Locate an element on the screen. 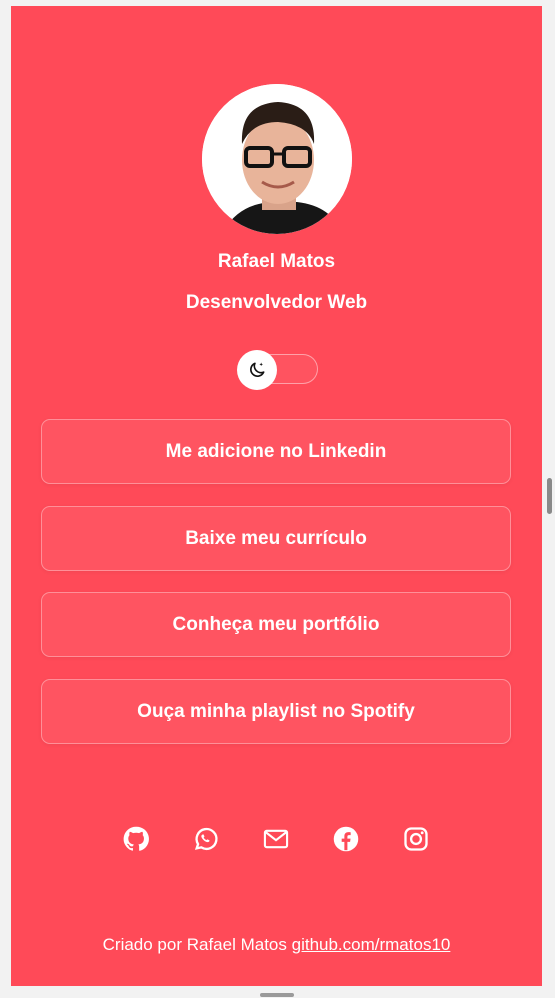 The width and height of the screenshot is (555, 998). social-links is located at coordinates (277, 840).